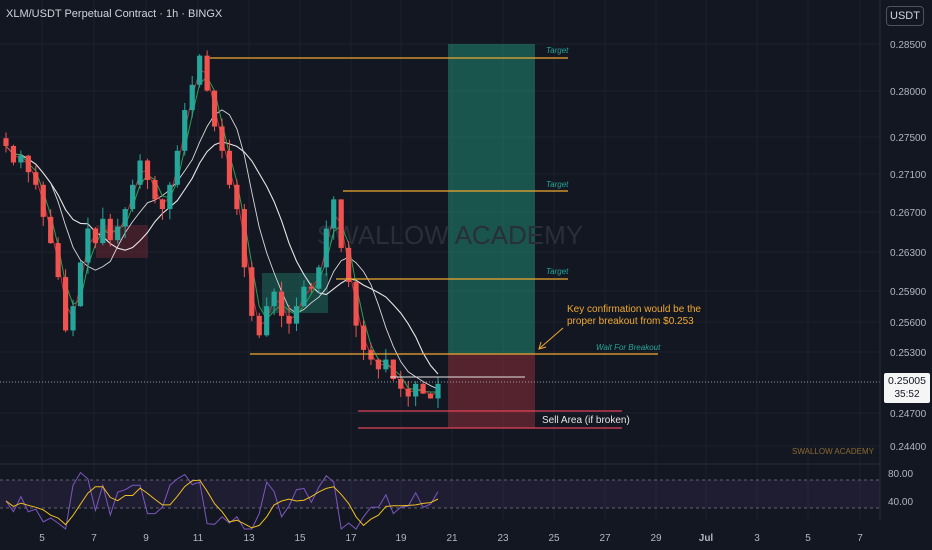 This screenshot has height=550, width=932. What do you see at coordinates (554, 538) in the screenshot?
I see `time-tick: 25` at bounding box center [554, 538].